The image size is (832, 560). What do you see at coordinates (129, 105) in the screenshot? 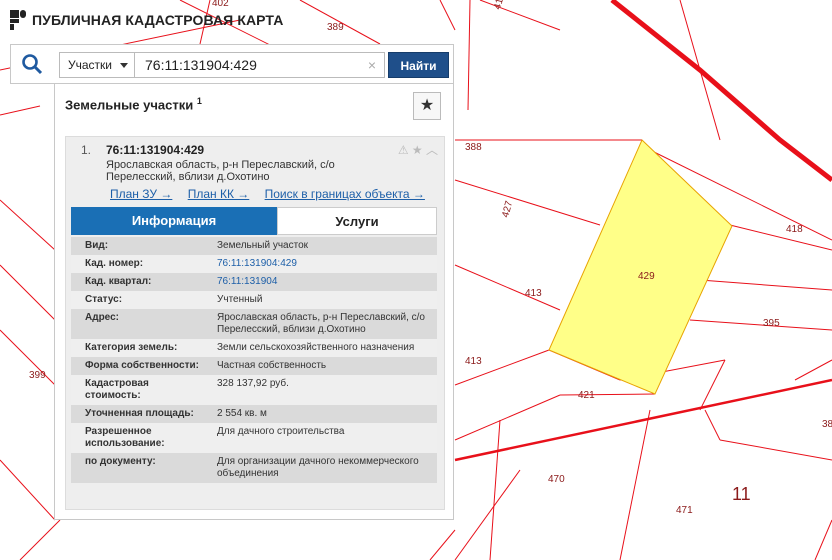
I see `results-title-text: Земельные участки` at bounding box center [129, 105].